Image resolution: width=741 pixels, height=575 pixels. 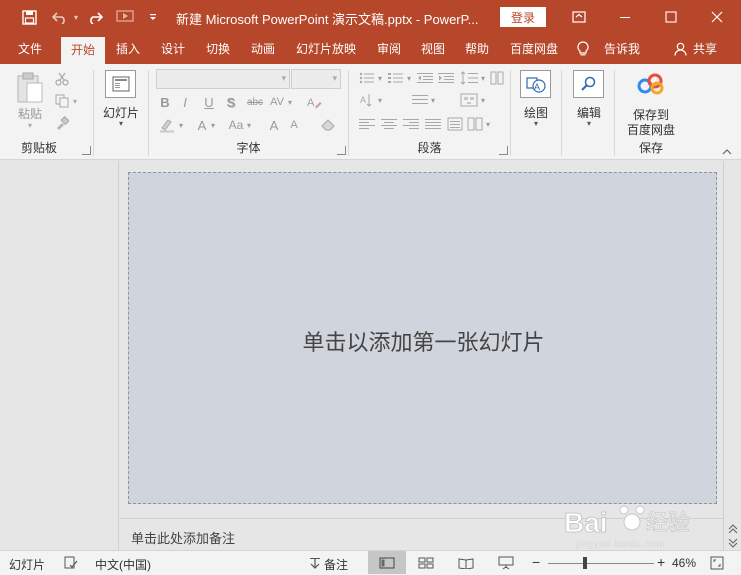 I want to click on character-spacing-button: AV, so click(x=277, y=102).